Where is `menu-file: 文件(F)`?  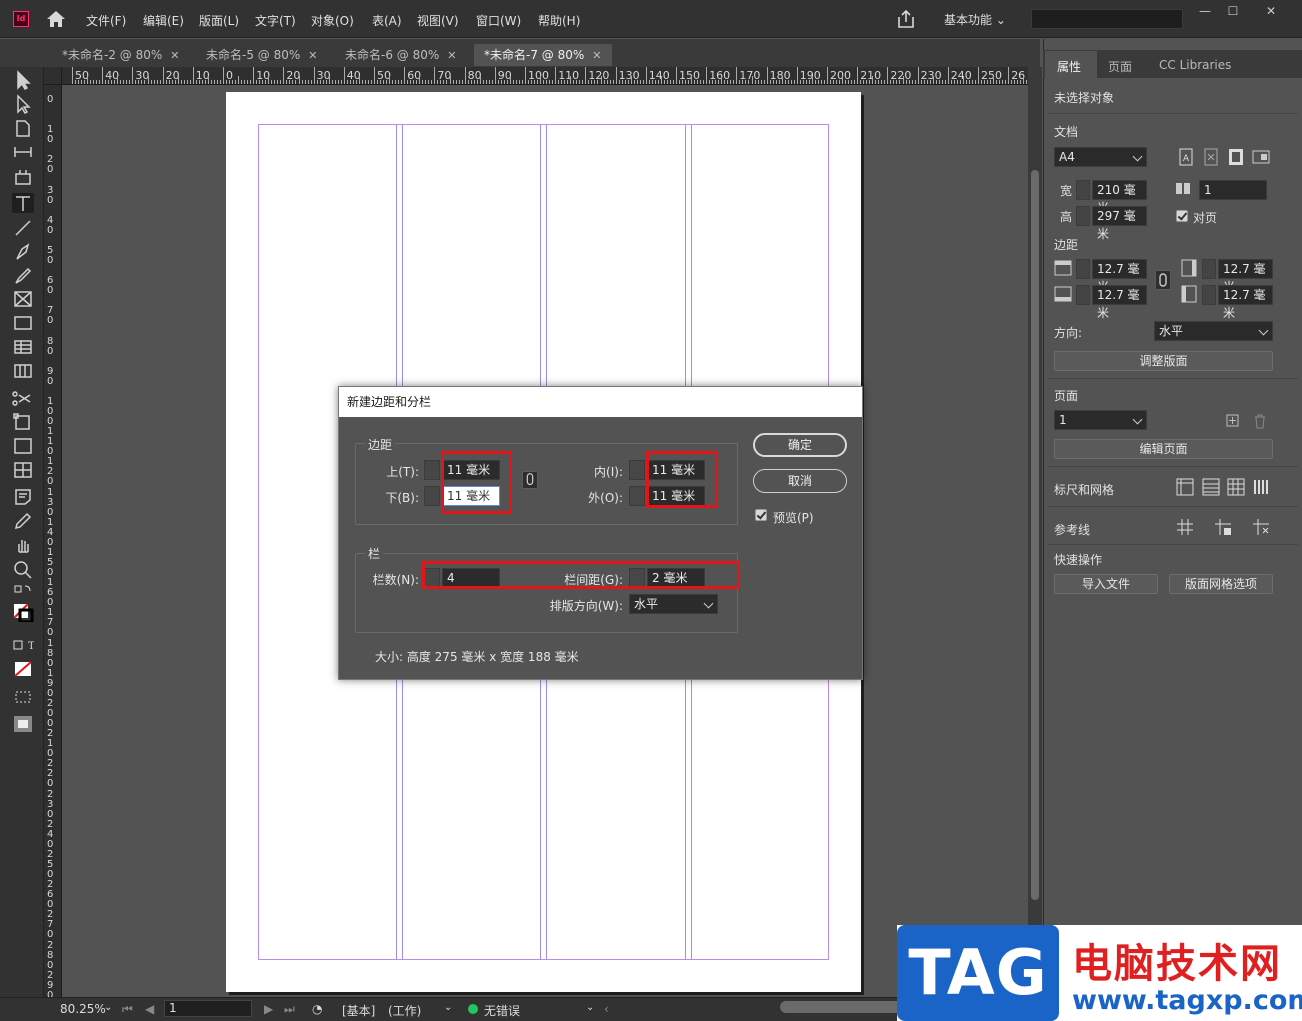
menu-file: 文件(F) is located at coordinates (106, 20).